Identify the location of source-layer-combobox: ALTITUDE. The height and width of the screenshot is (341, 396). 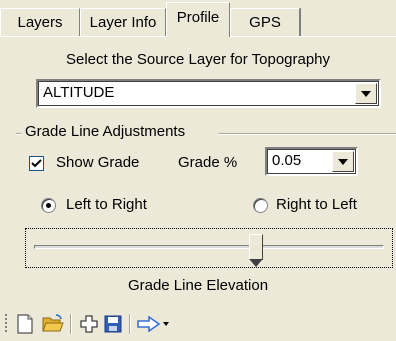
(208, 93).